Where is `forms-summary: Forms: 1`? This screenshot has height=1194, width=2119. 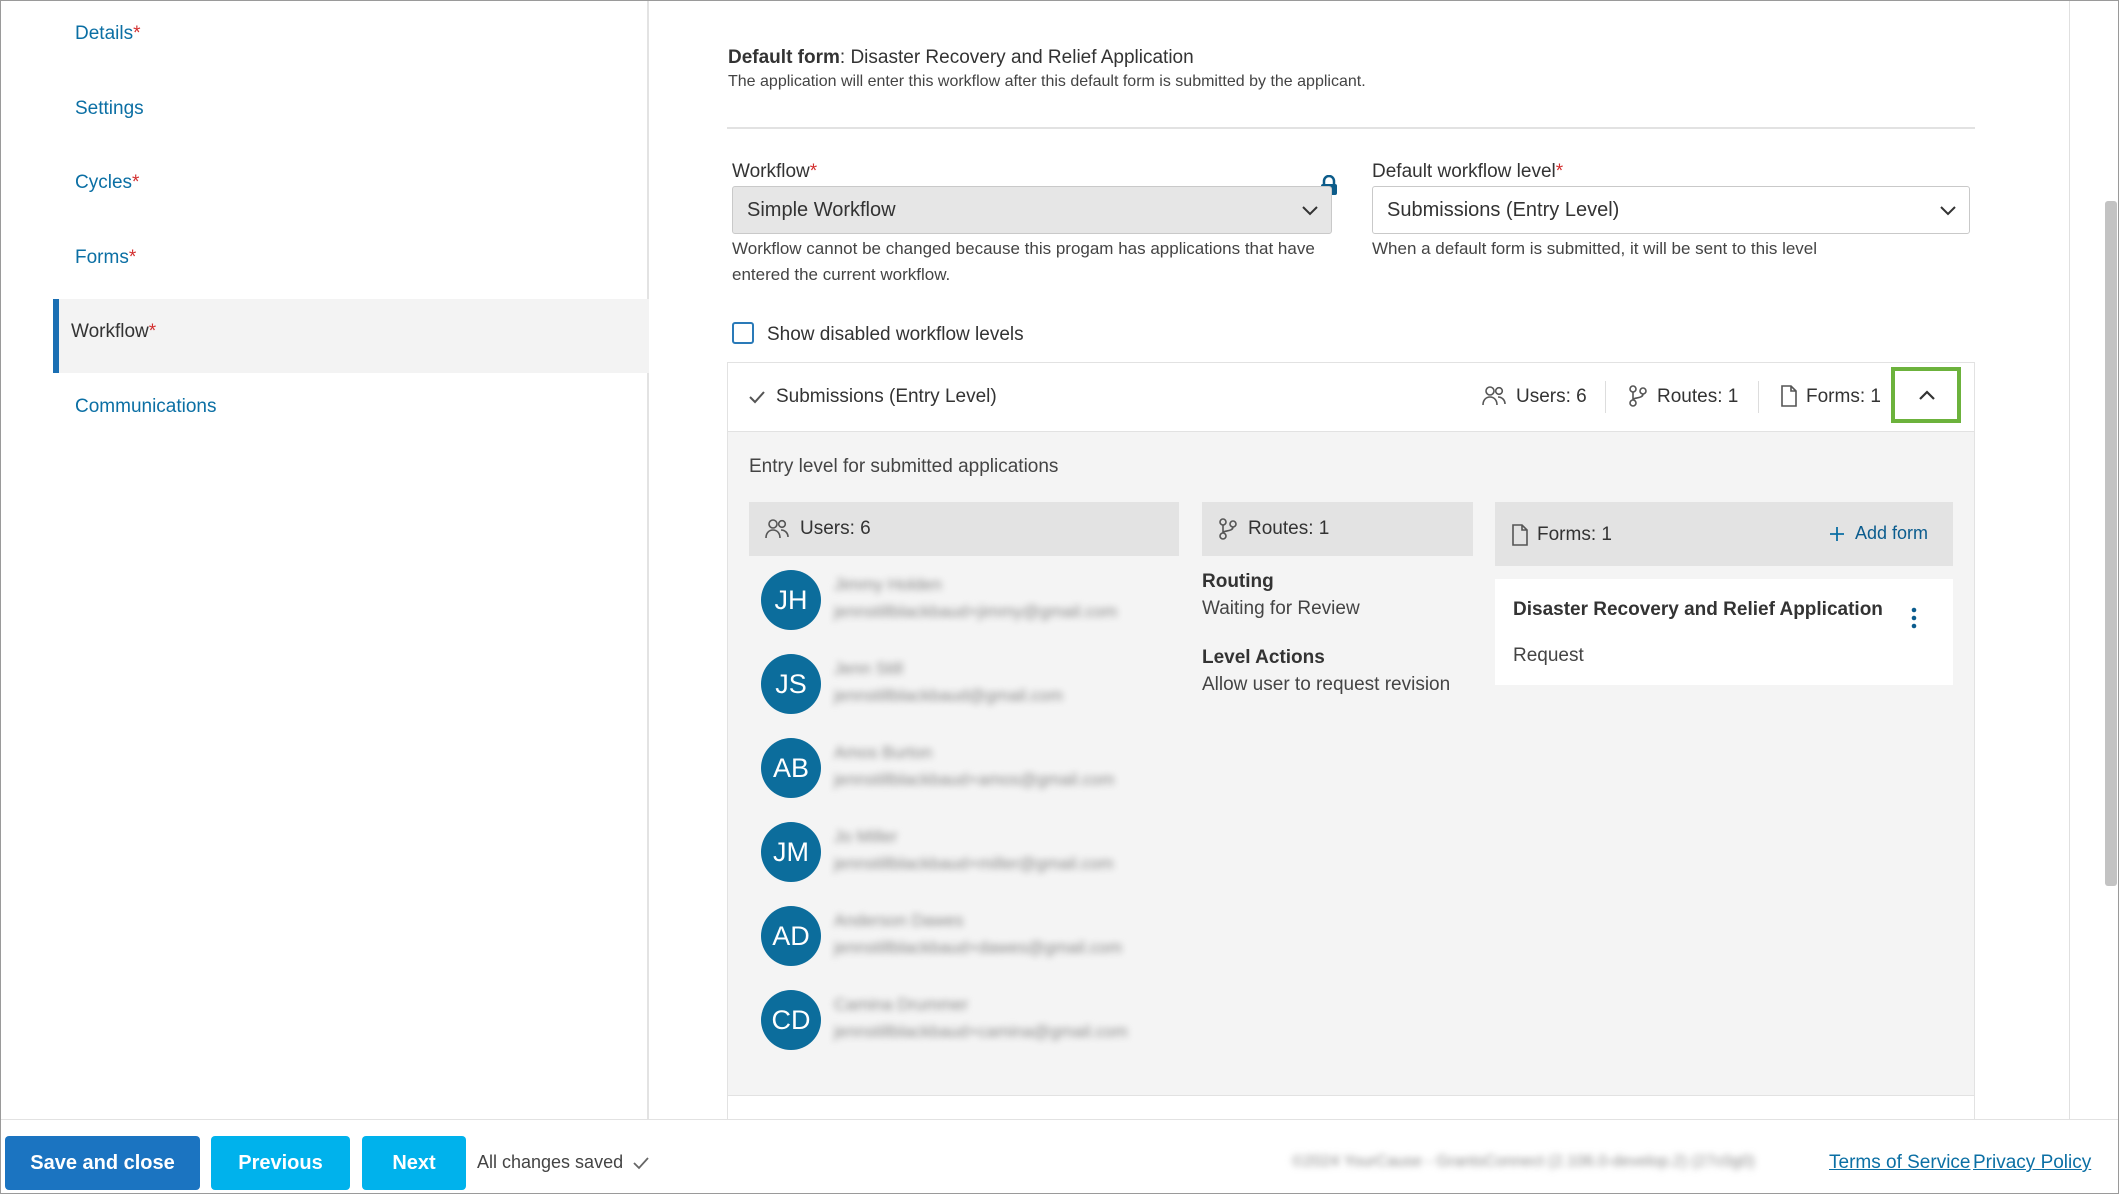
forms-summary: Forms: 1 is located at coordinates (1843, 396).